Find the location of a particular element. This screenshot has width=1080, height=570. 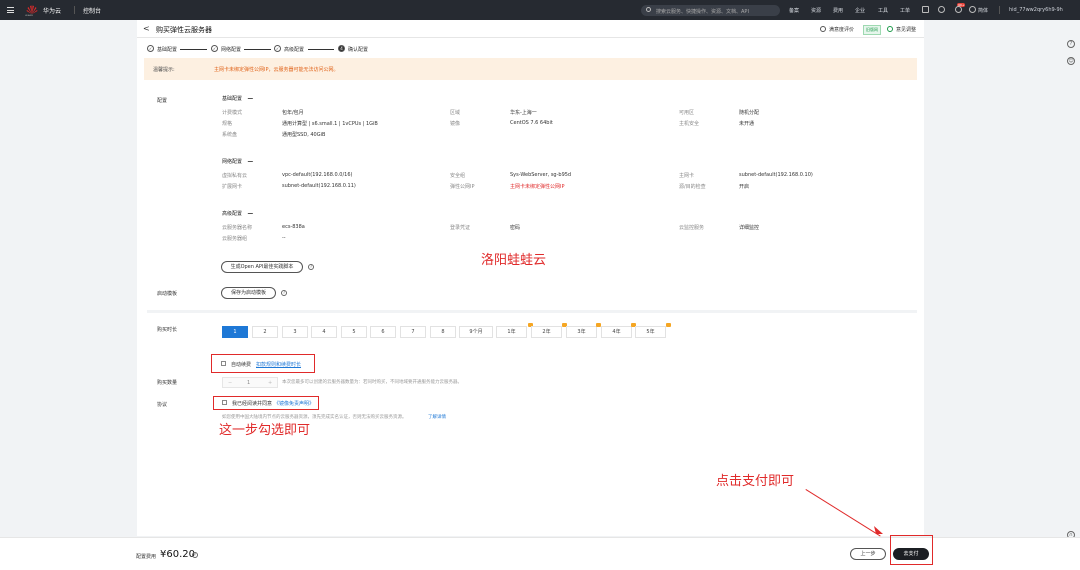

pay-button: 去支付 is located at coordinates (911, 554).